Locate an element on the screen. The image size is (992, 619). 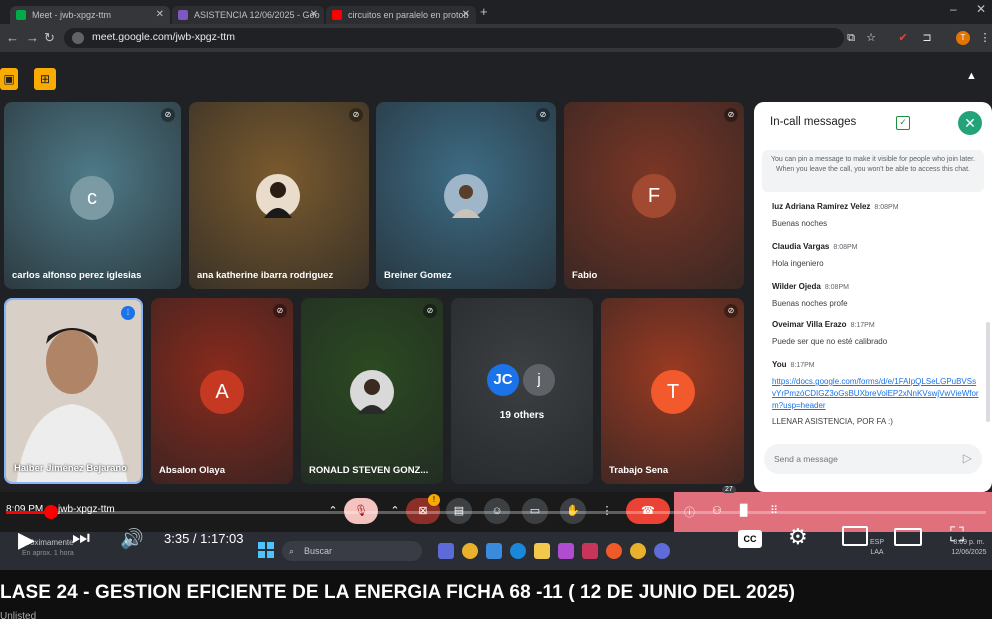
avatar: j is located at coordinates (539, 380).